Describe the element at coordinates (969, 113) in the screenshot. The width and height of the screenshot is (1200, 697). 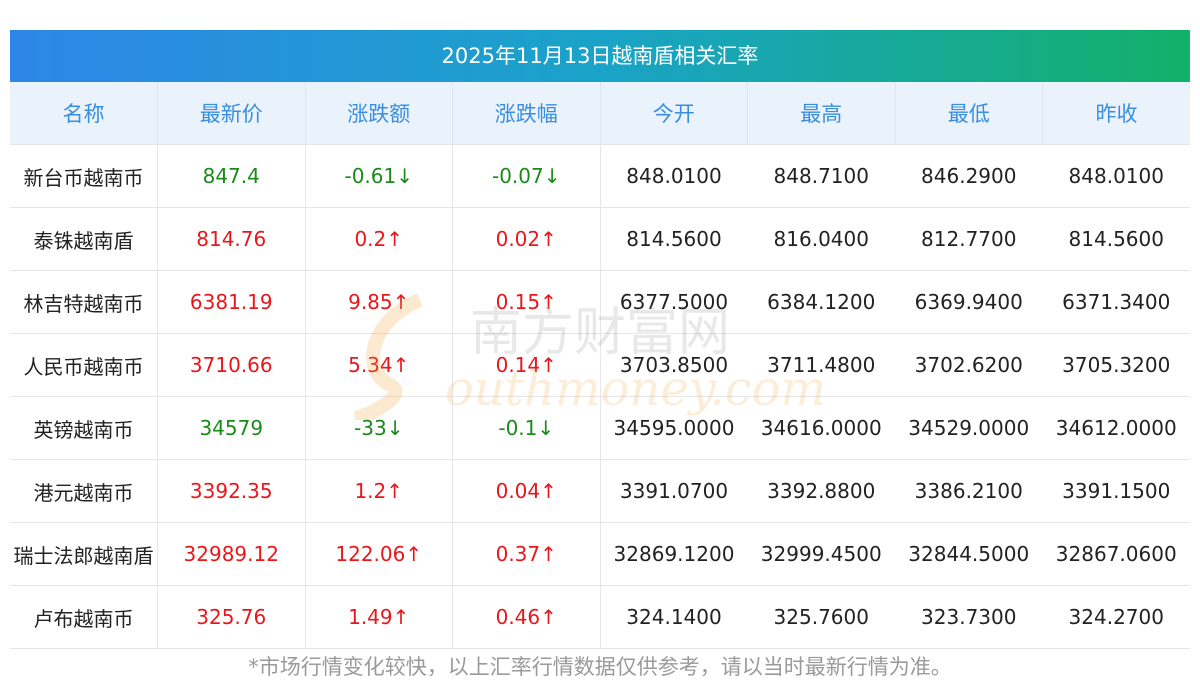
I see `header-low: 最低` at that location.